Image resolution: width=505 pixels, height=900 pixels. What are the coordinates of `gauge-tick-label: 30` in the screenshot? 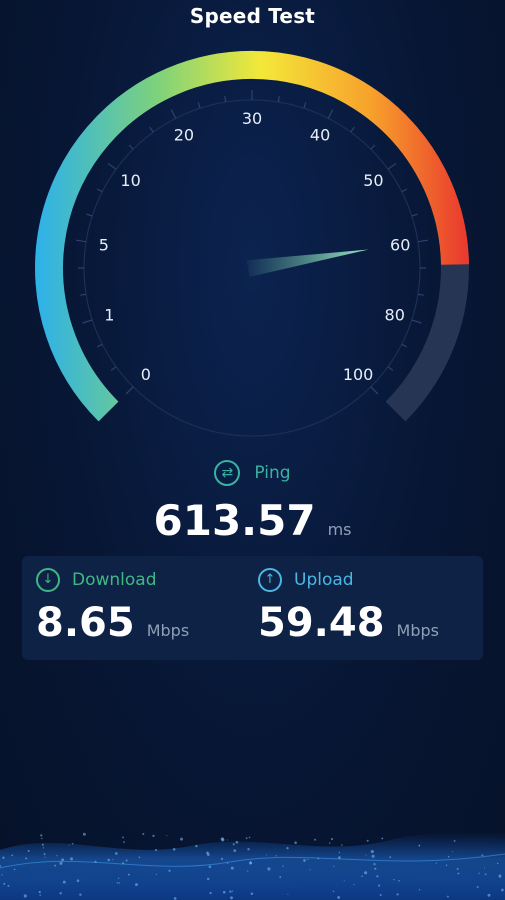 It's located at (252, 118).